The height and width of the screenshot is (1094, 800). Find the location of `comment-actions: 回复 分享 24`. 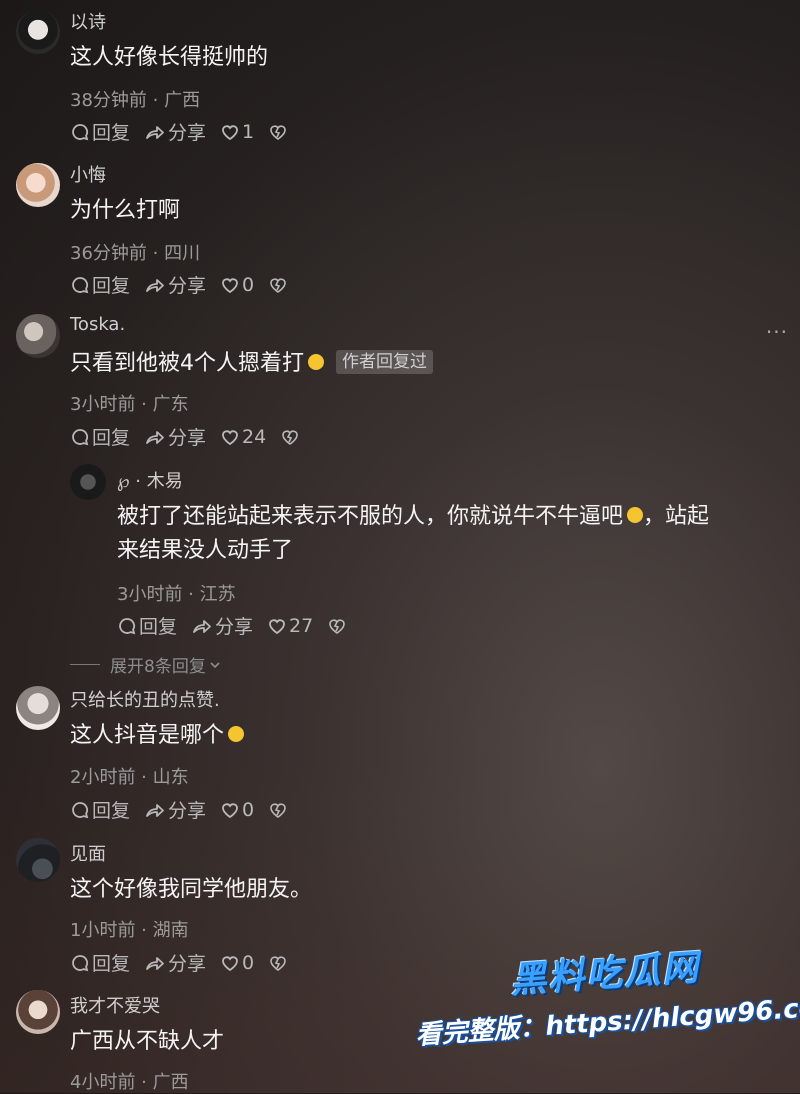

comment-actions: 回复 分享 24 is located at coordinates (193, 436).